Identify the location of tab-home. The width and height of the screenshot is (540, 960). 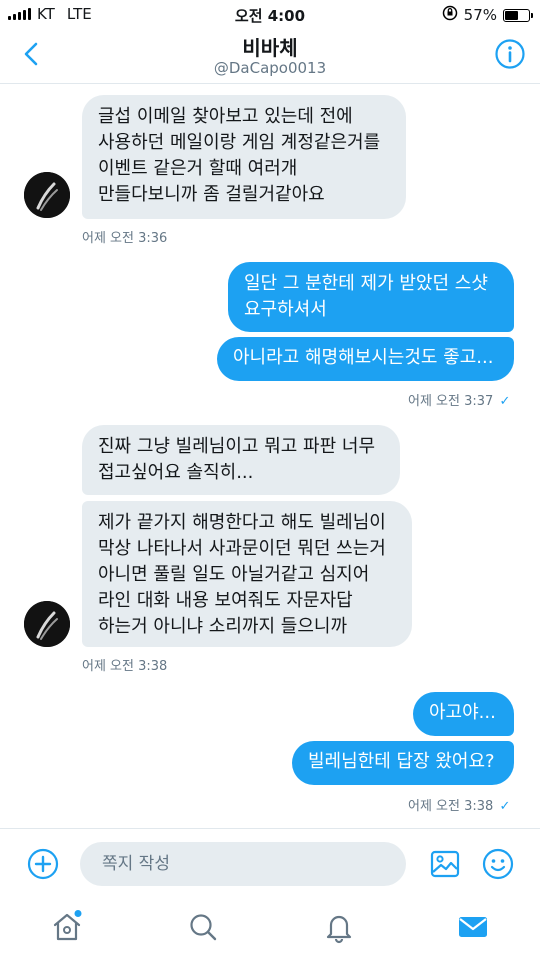
(67, 927).